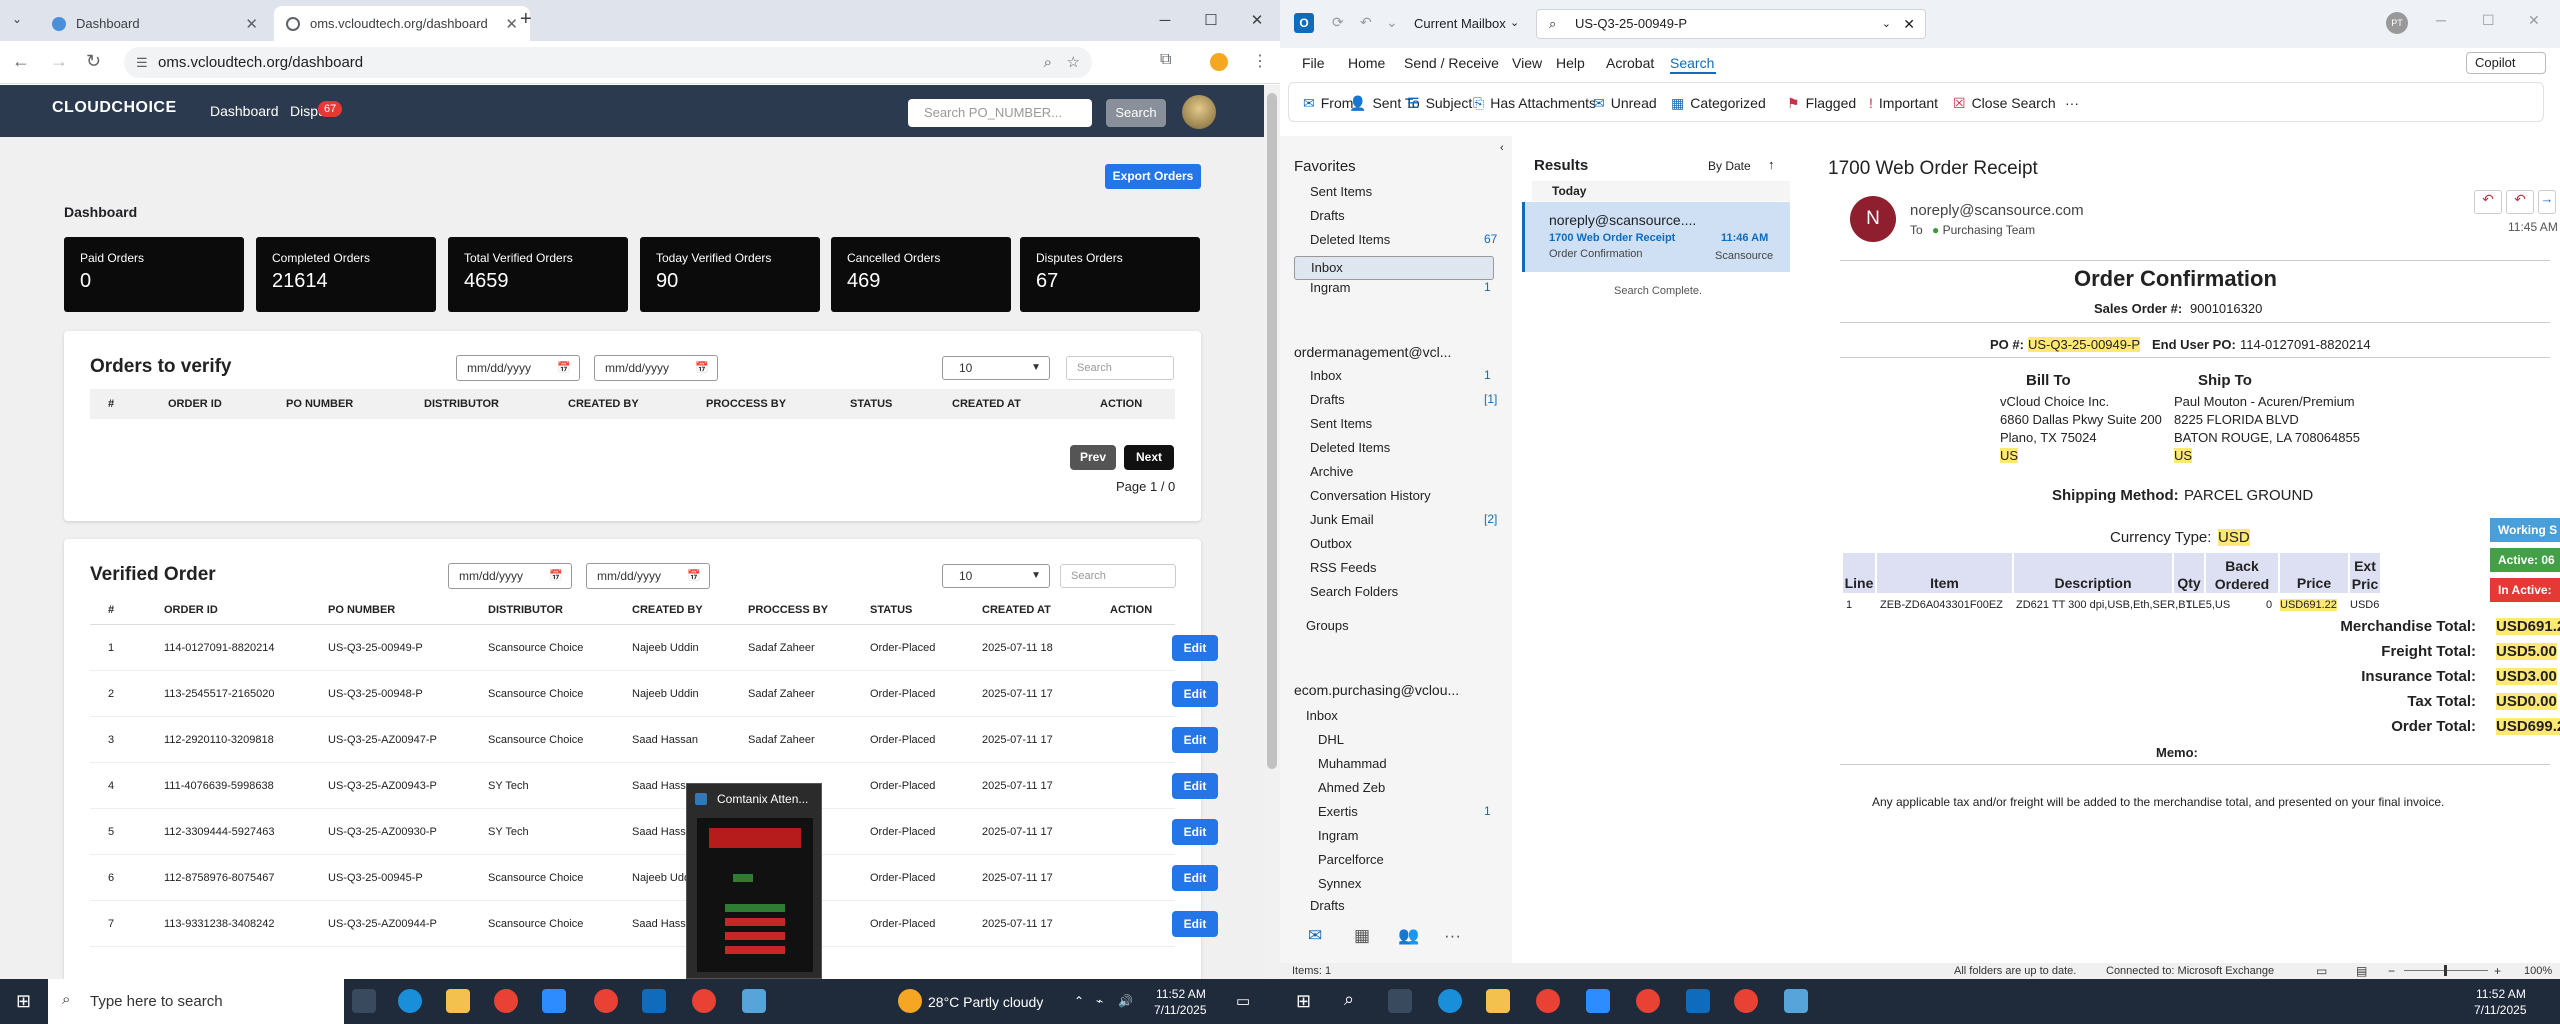 This screenshot has width=2560, height=1024. I want to click on sort-direction-icon: ↑, so click(1771, 164).